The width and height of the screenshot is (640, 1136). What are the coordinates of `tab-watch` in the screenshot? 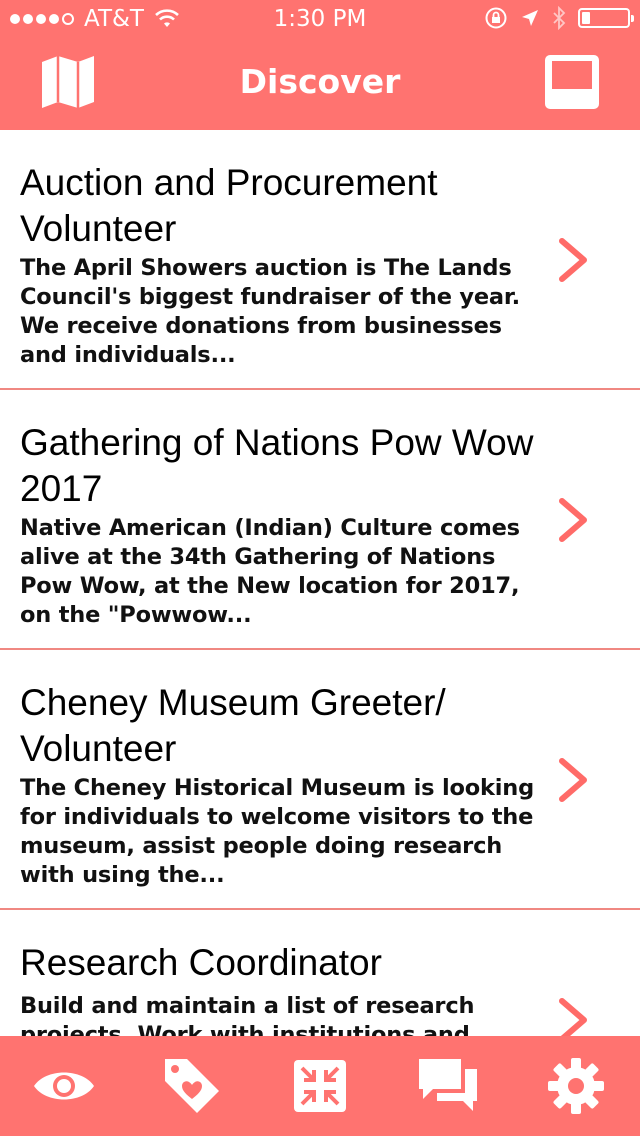 It's located at (64, 1086).